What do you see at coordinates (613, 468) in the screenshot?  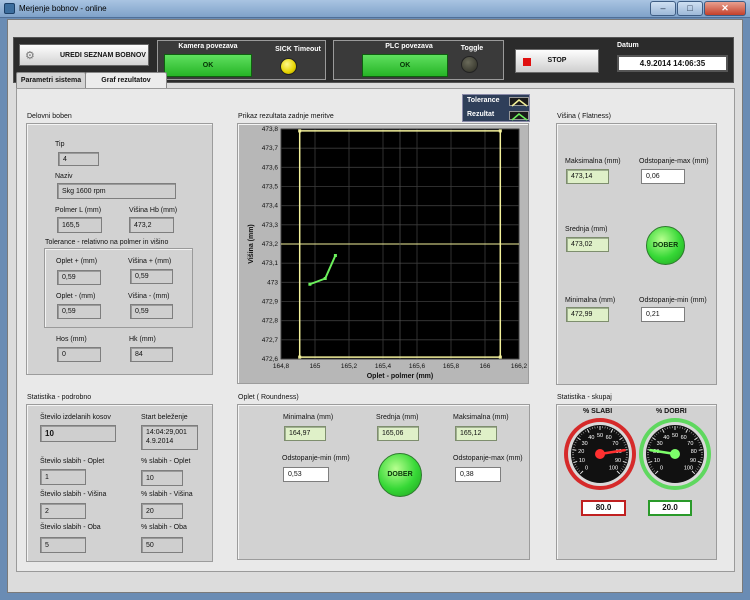 I see `slabi-gauge-label: 100` at bounding box center [613, 468].